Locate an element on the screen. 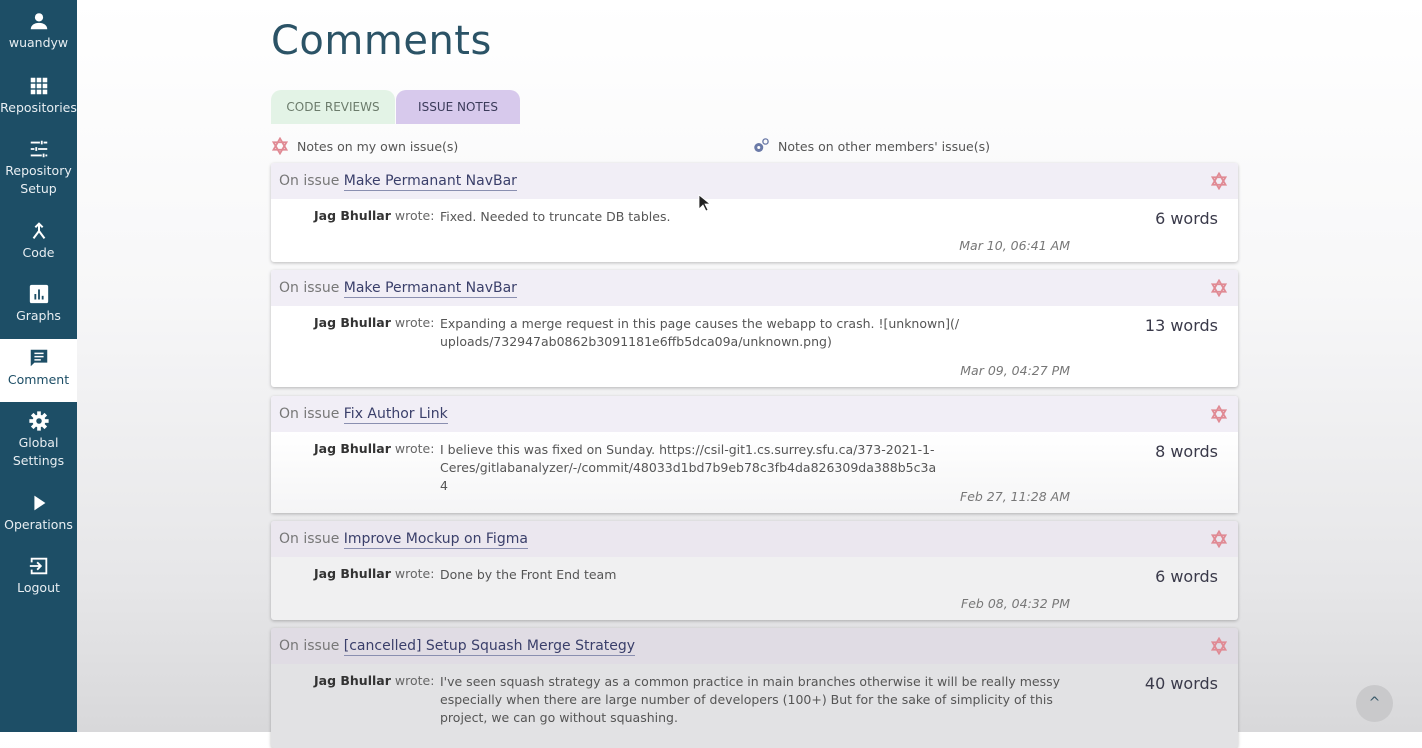  sidebar-item-label: Logout is located at coordinates (38, 587).